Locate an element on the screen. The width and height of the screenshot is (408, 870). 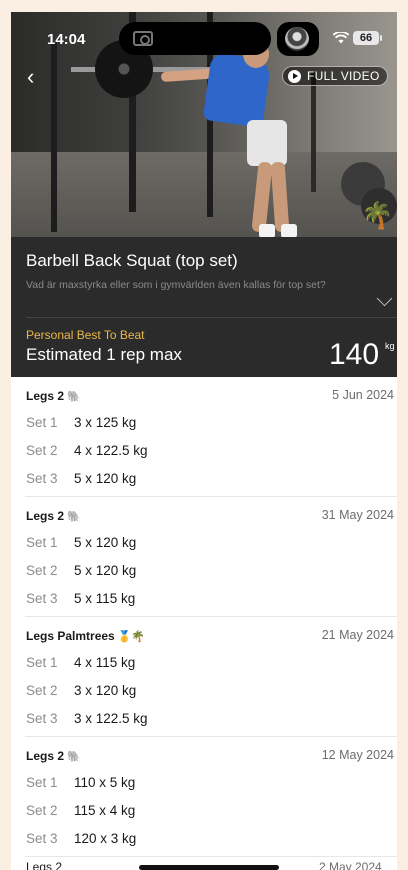
set-row: Set 1 110 x 5 kg is located at coordinates (80, 782).